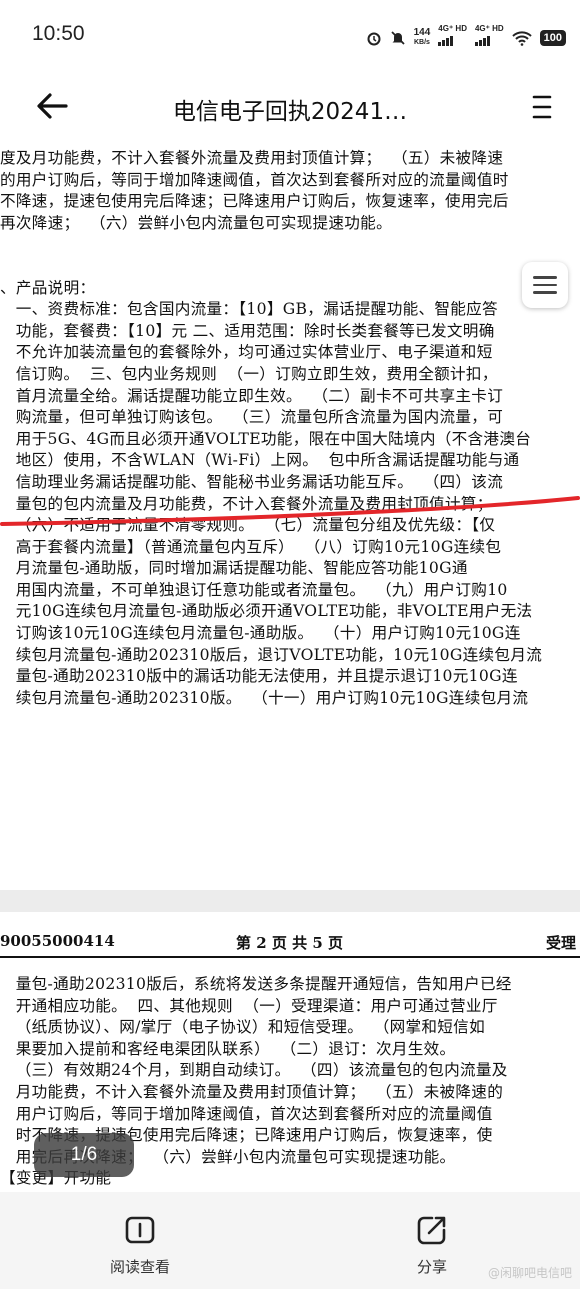  Describe the element at coordinates (290, 957) in the screenshot. I see `header-divider` at that location.